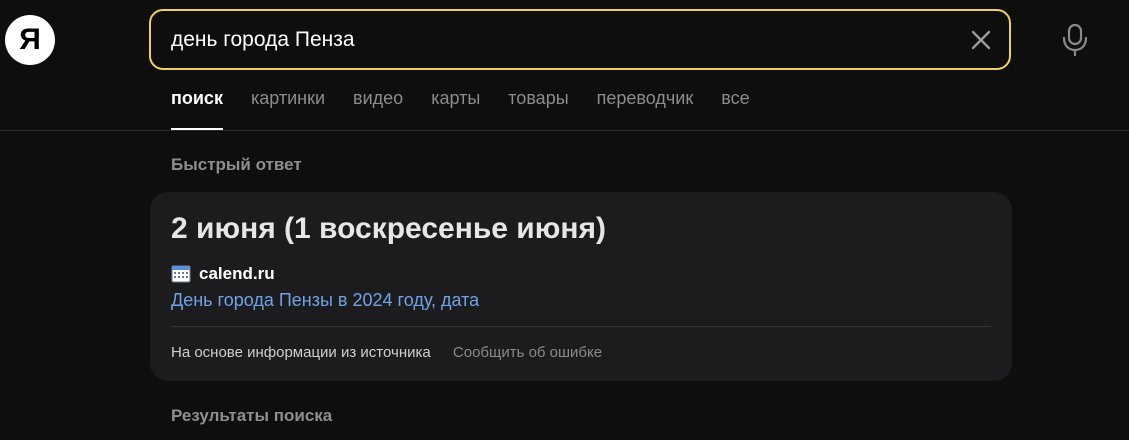 The height and width of the screenshot is (440, 1129). I want to click on microphone-icon, so click(1075, 40).